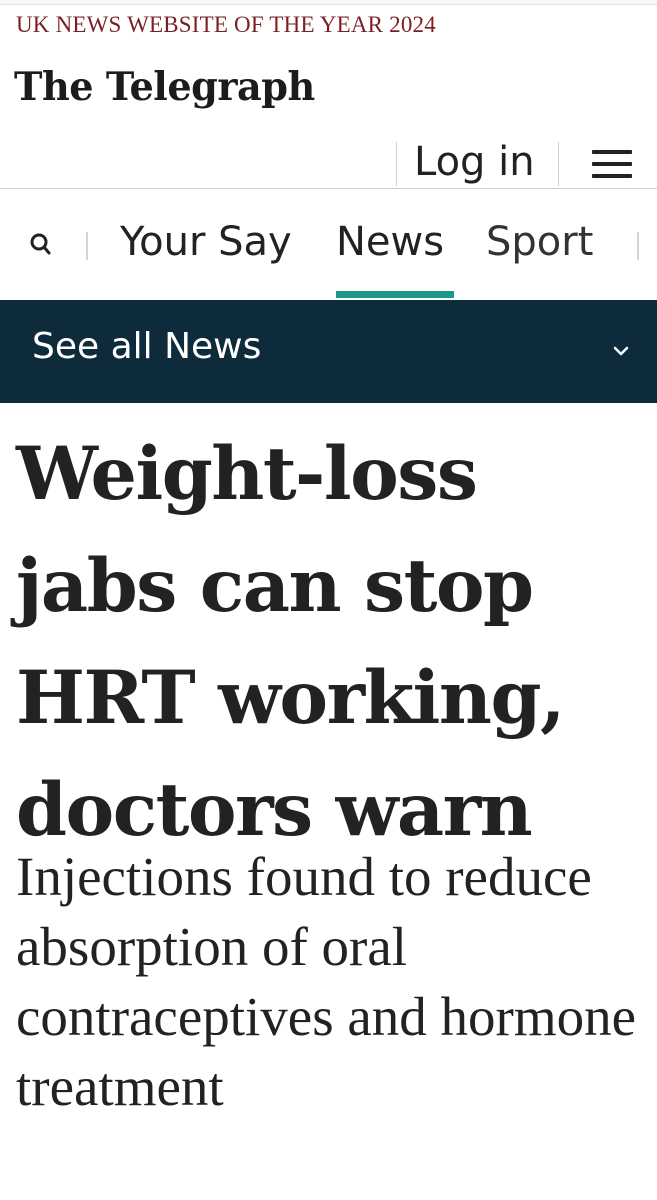 This screenshot has height=1200, width=657. What do you see at coordinates (206, 242) in the screenshot?
I see `nav-item-your-say: Your Say` at bounding box center [206, 242].